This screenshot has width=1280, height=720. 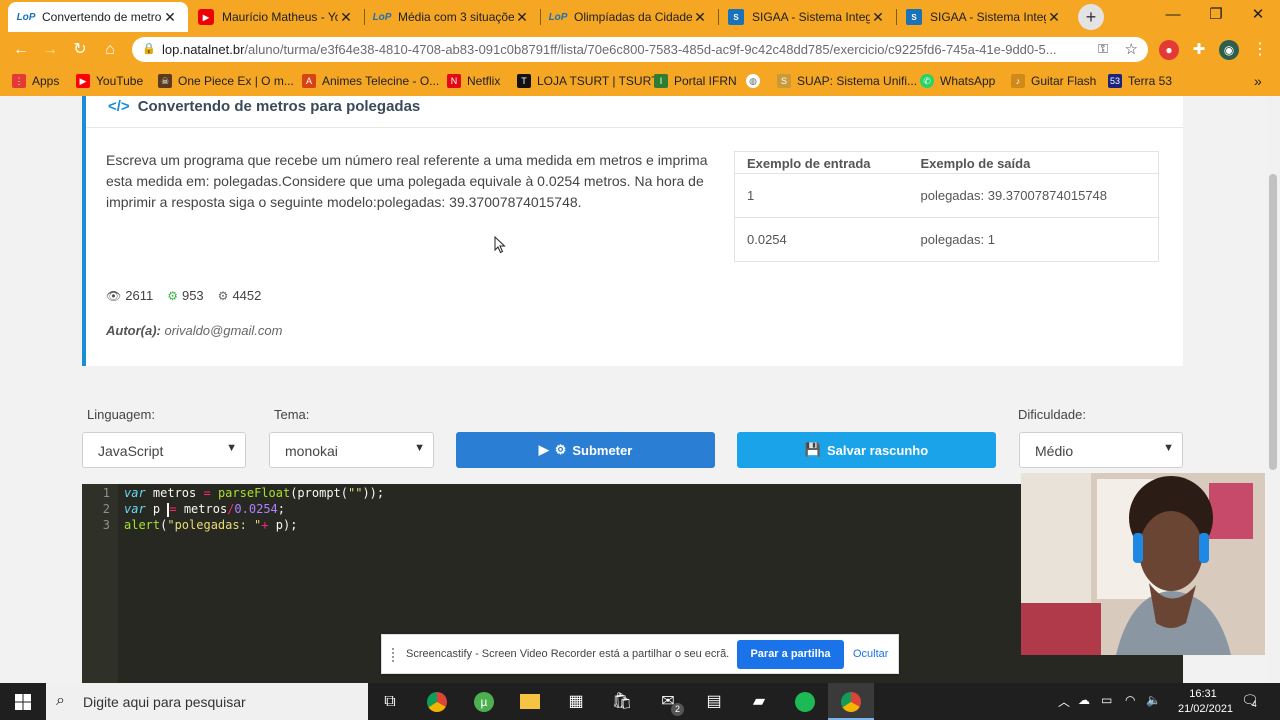 I want to click on difficulty-label: Dificuldade:, so click(x=1052, y=414).